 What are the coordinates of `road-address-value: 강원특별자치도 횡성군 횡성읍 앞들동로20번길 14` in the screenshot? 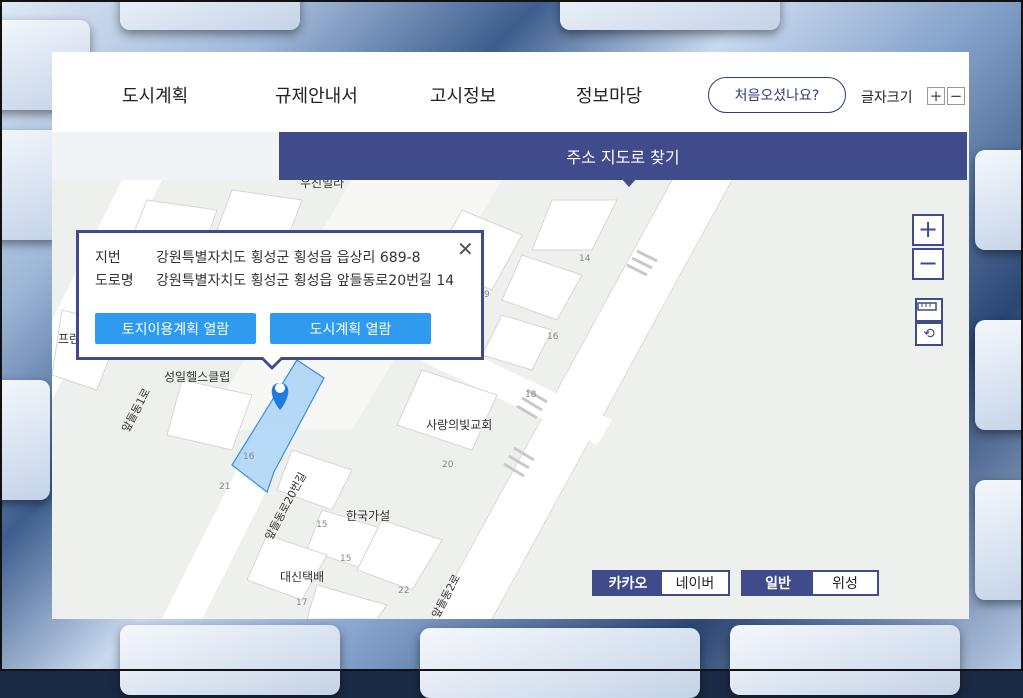 It's located at (305, 281).